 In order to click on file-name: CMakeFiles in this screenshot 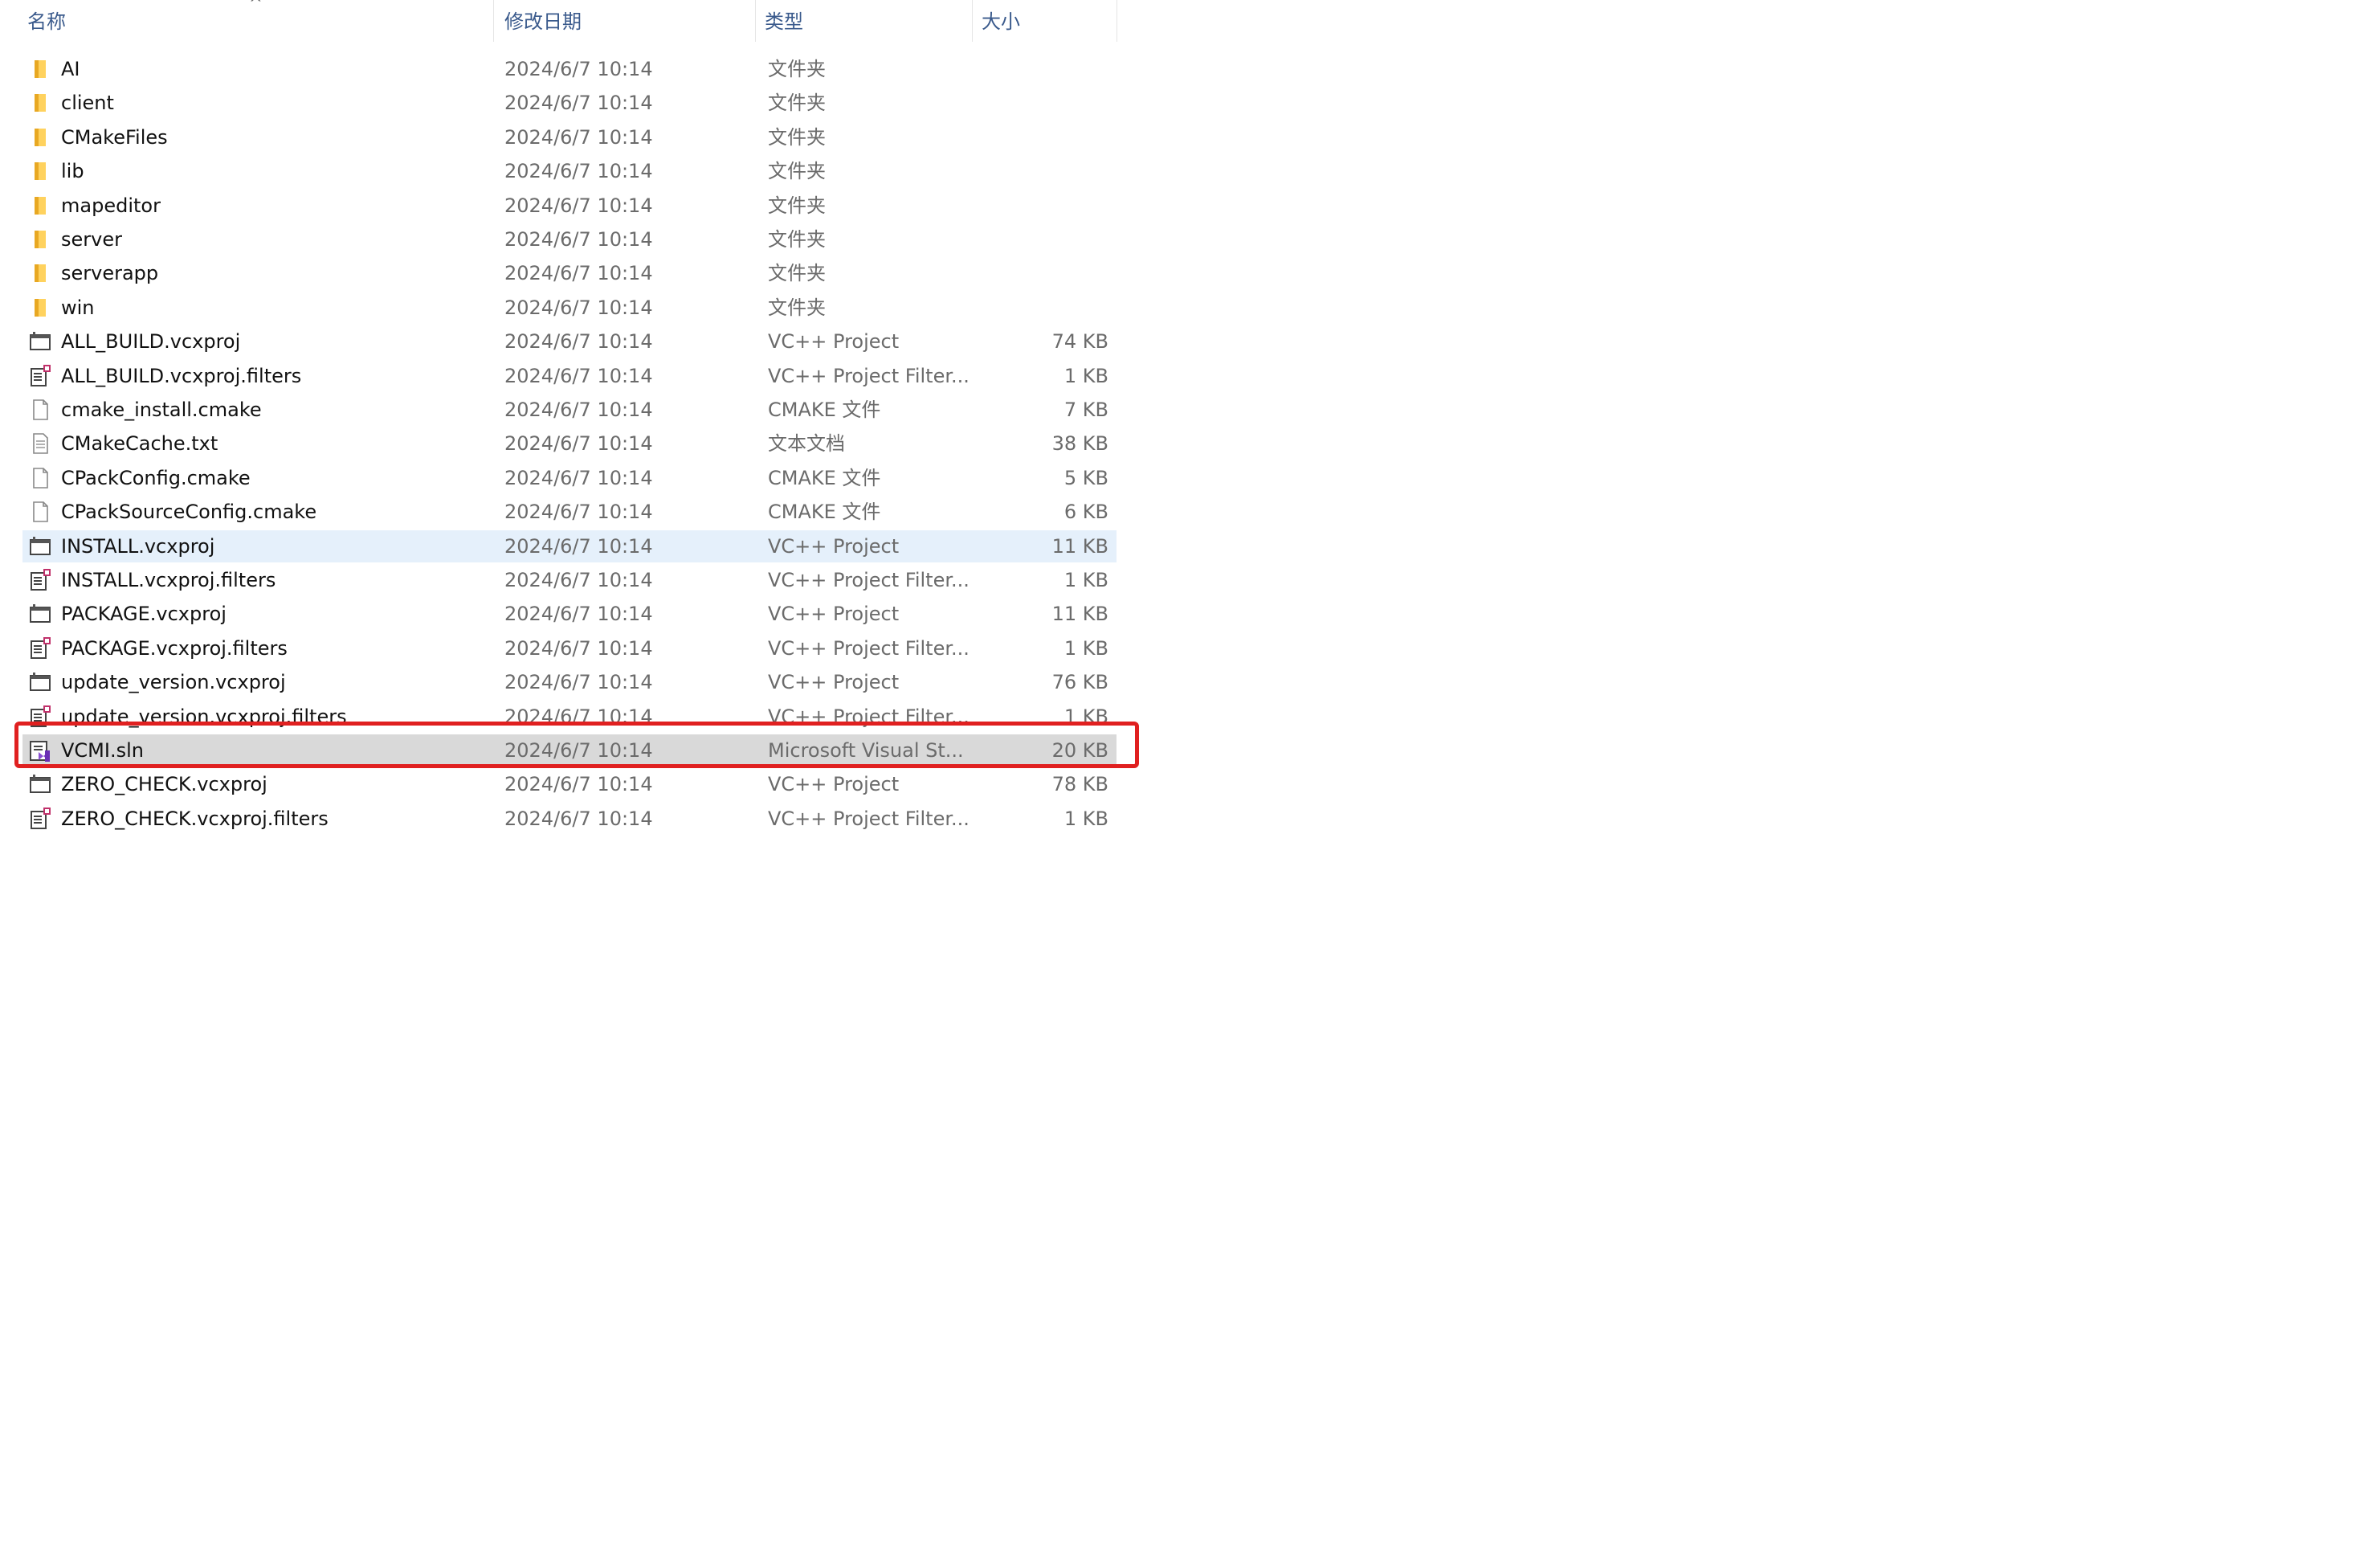, I will do `click(114, 137)`.